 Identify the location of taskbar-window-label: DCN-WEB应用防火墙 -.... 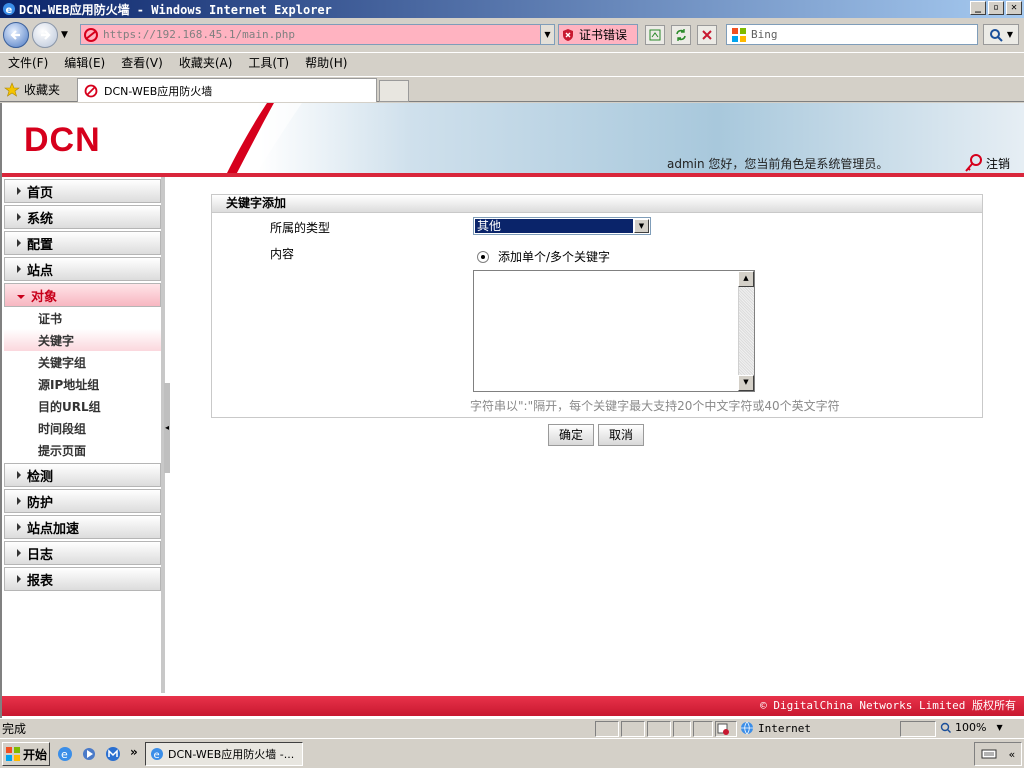
(231, 754).